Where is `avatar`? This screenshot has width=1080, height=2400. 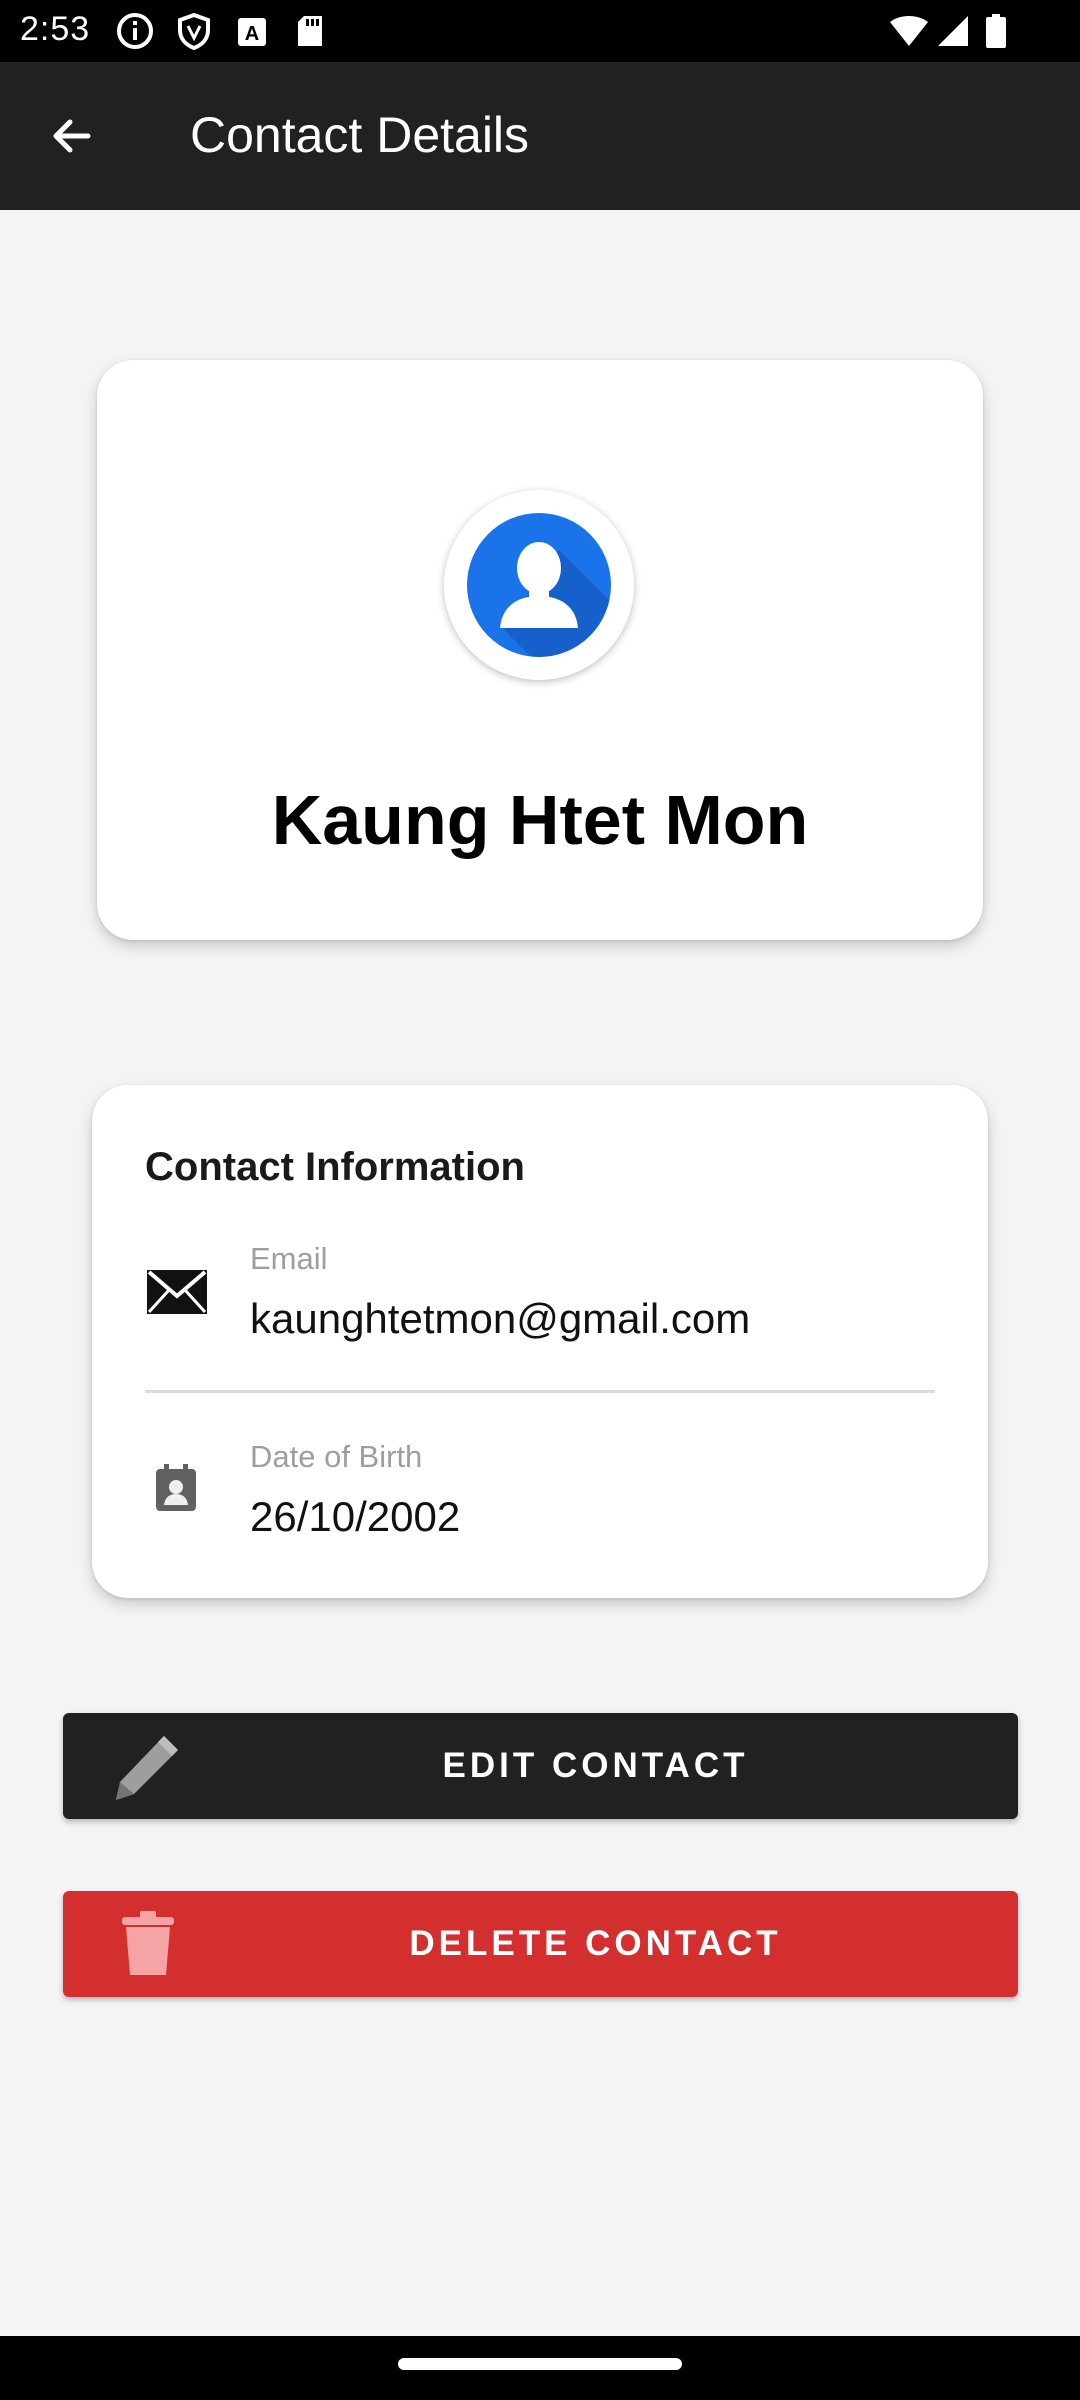 avatar is located at coordinates (539, 585).